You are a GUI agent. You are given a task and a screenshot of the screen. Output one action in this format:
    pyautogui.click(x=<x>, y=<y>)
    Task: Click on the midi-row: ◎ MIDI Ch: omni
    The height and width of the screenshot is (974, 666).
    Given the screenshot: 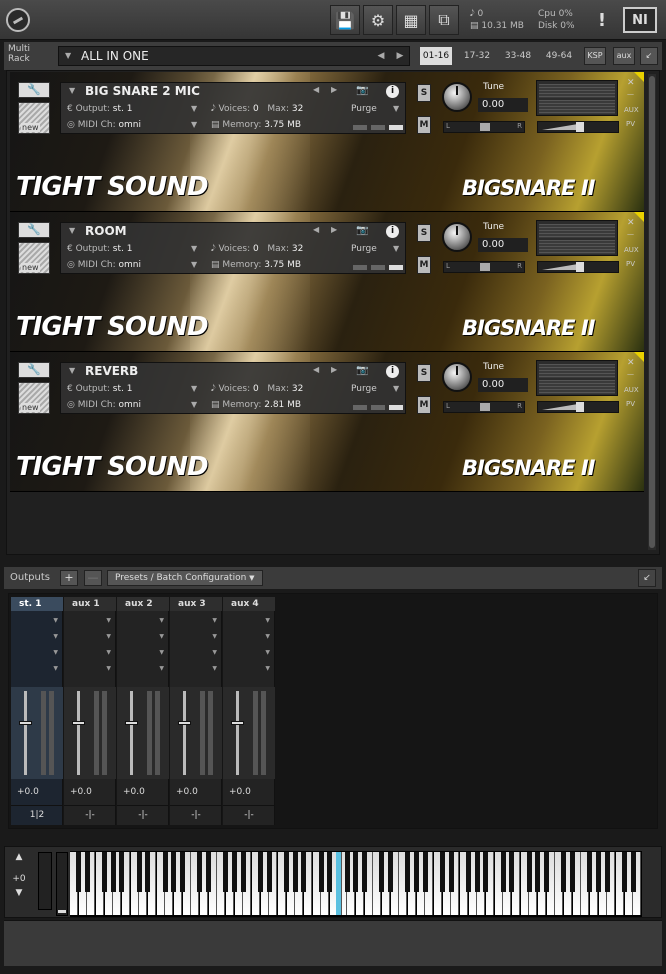 What is the action you would take?
    pyautogui.click(x=104, y=405)
    